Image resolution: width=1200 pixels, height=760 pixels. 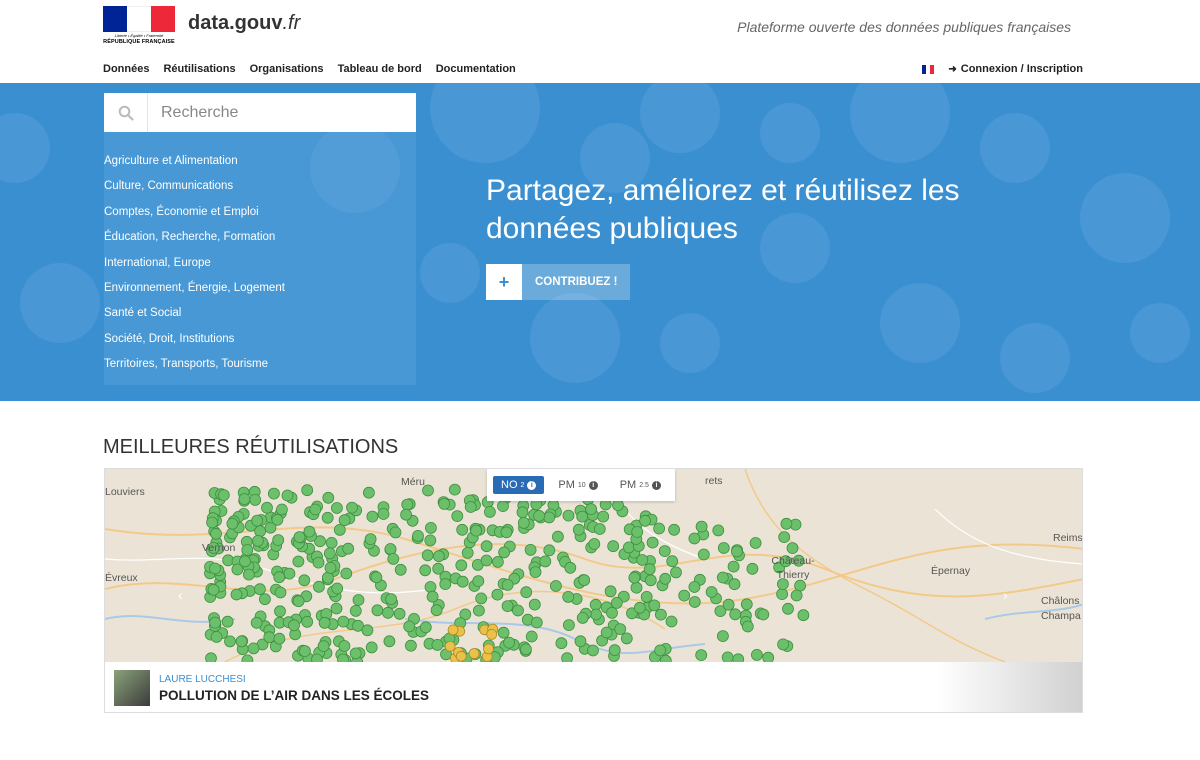 What do you see at coordinates (476, 69) in the screenshot?
I see `nav-documentation: Documentation` at bounding box center [476, 69].